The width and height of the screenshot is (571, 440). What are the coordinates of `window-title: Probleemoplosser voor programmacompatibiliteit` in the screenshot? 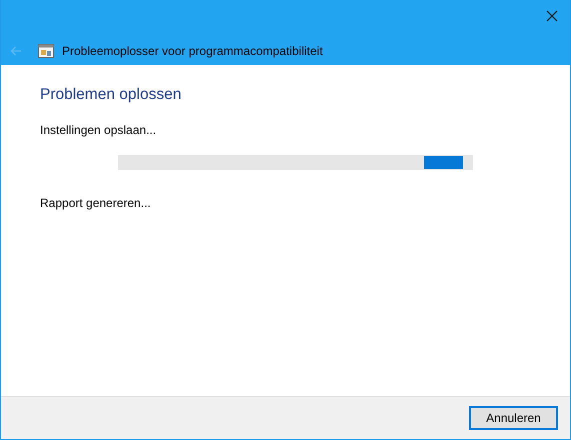 It's located at (192, 51).